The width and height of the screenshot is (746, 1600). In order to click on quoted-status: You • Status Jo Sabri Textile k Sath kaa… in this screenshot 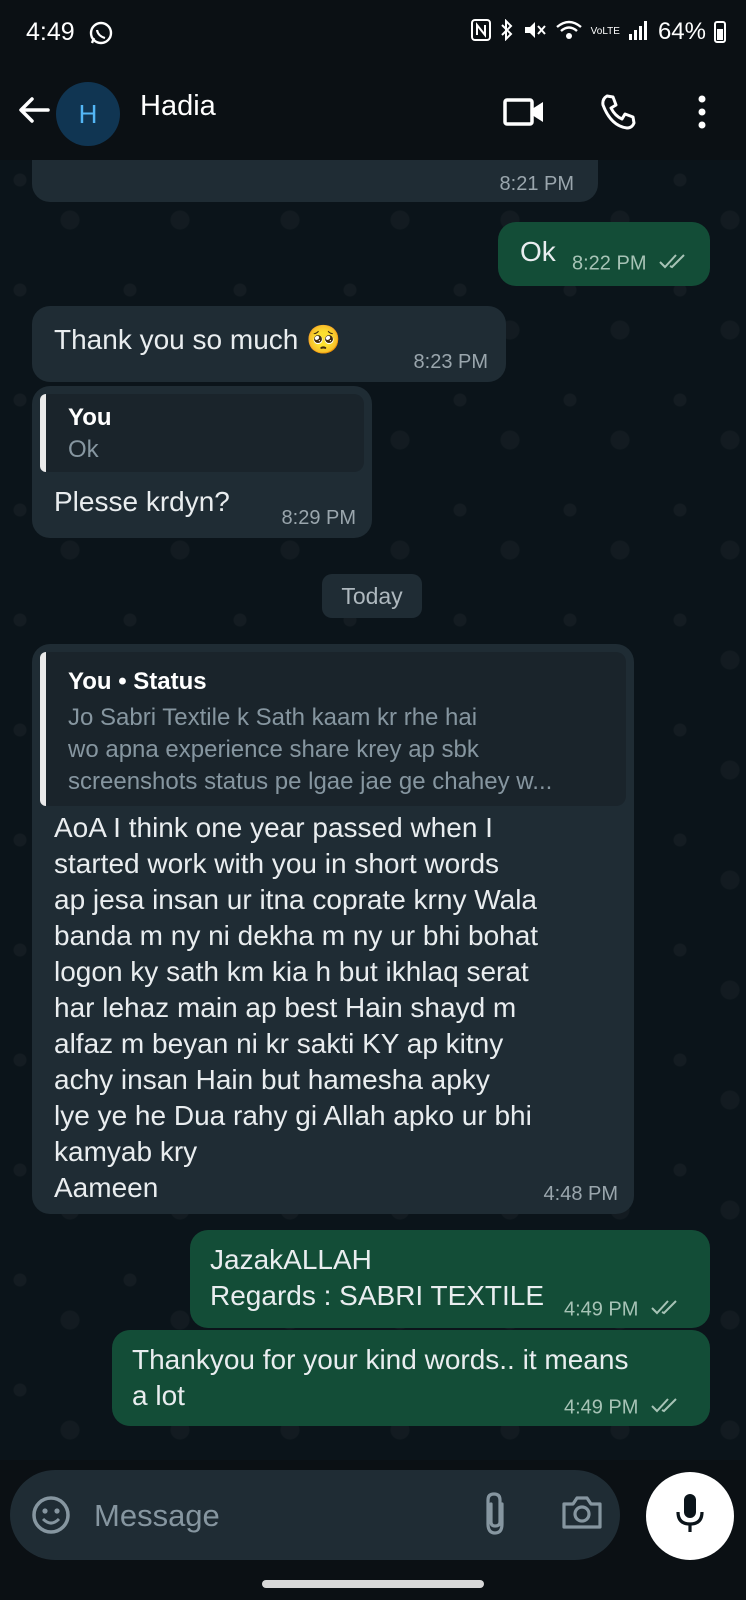, I will do `click(333, 729)`.